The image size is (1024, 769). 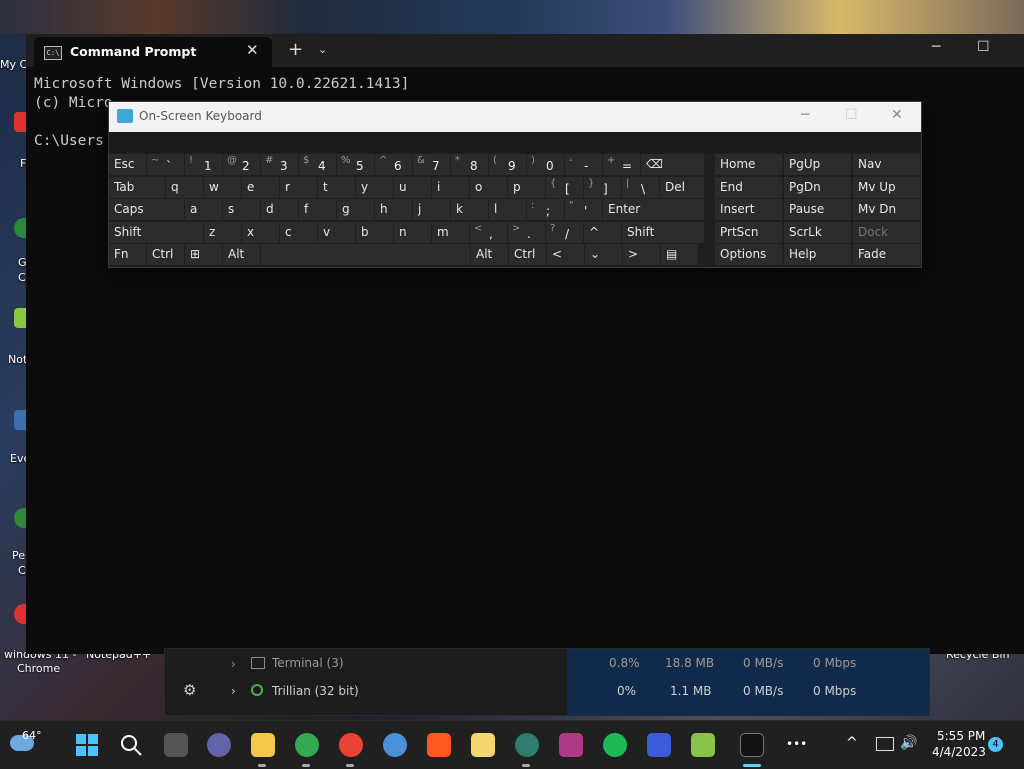 What do you see at coordinates (817, 187) in the screenshot?
I see `osk-nav-key: PgDn` at bounding box center [817, 187].